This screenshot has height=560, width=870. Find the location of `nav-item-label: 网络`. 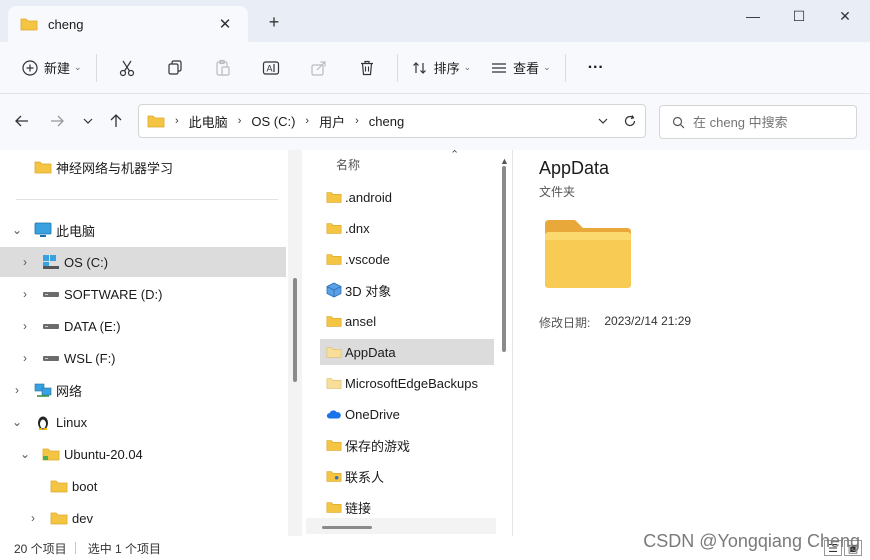

nav-item-label: 网络 is located at coordinates (69, 391).